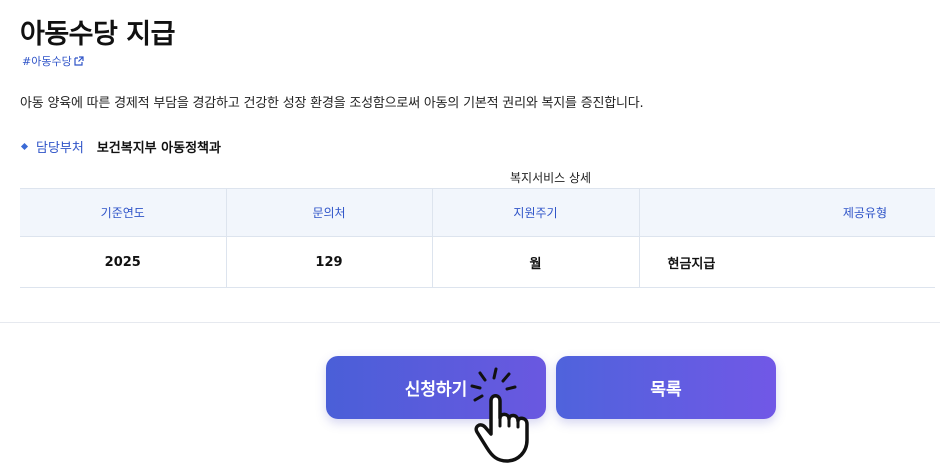 This screenshot has width=940, height=473. I want to click on header-cycle: 지원주기, so click(535, 212).